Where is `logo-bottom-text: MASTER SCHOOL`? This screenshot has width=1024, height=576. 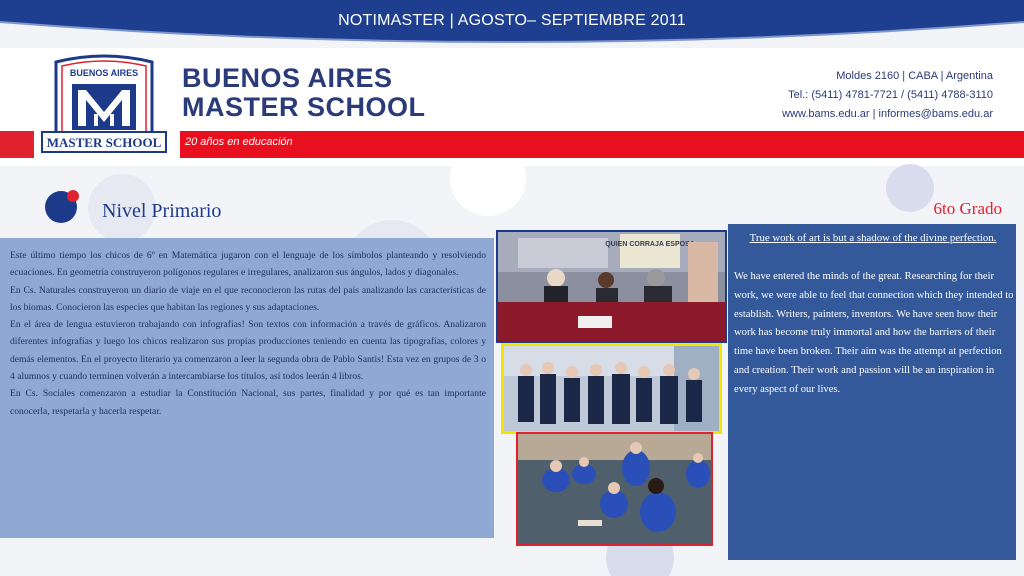 logo-bottom-text: MASTER SCHOOL is located at coordinates (104, 142).